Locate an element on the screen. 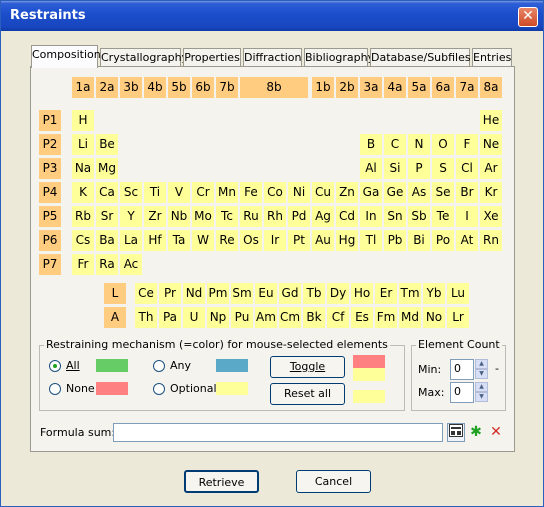 This screenshot has height=507, width=544. periodic-table-picker-icon is located at coordinates (456, 432).